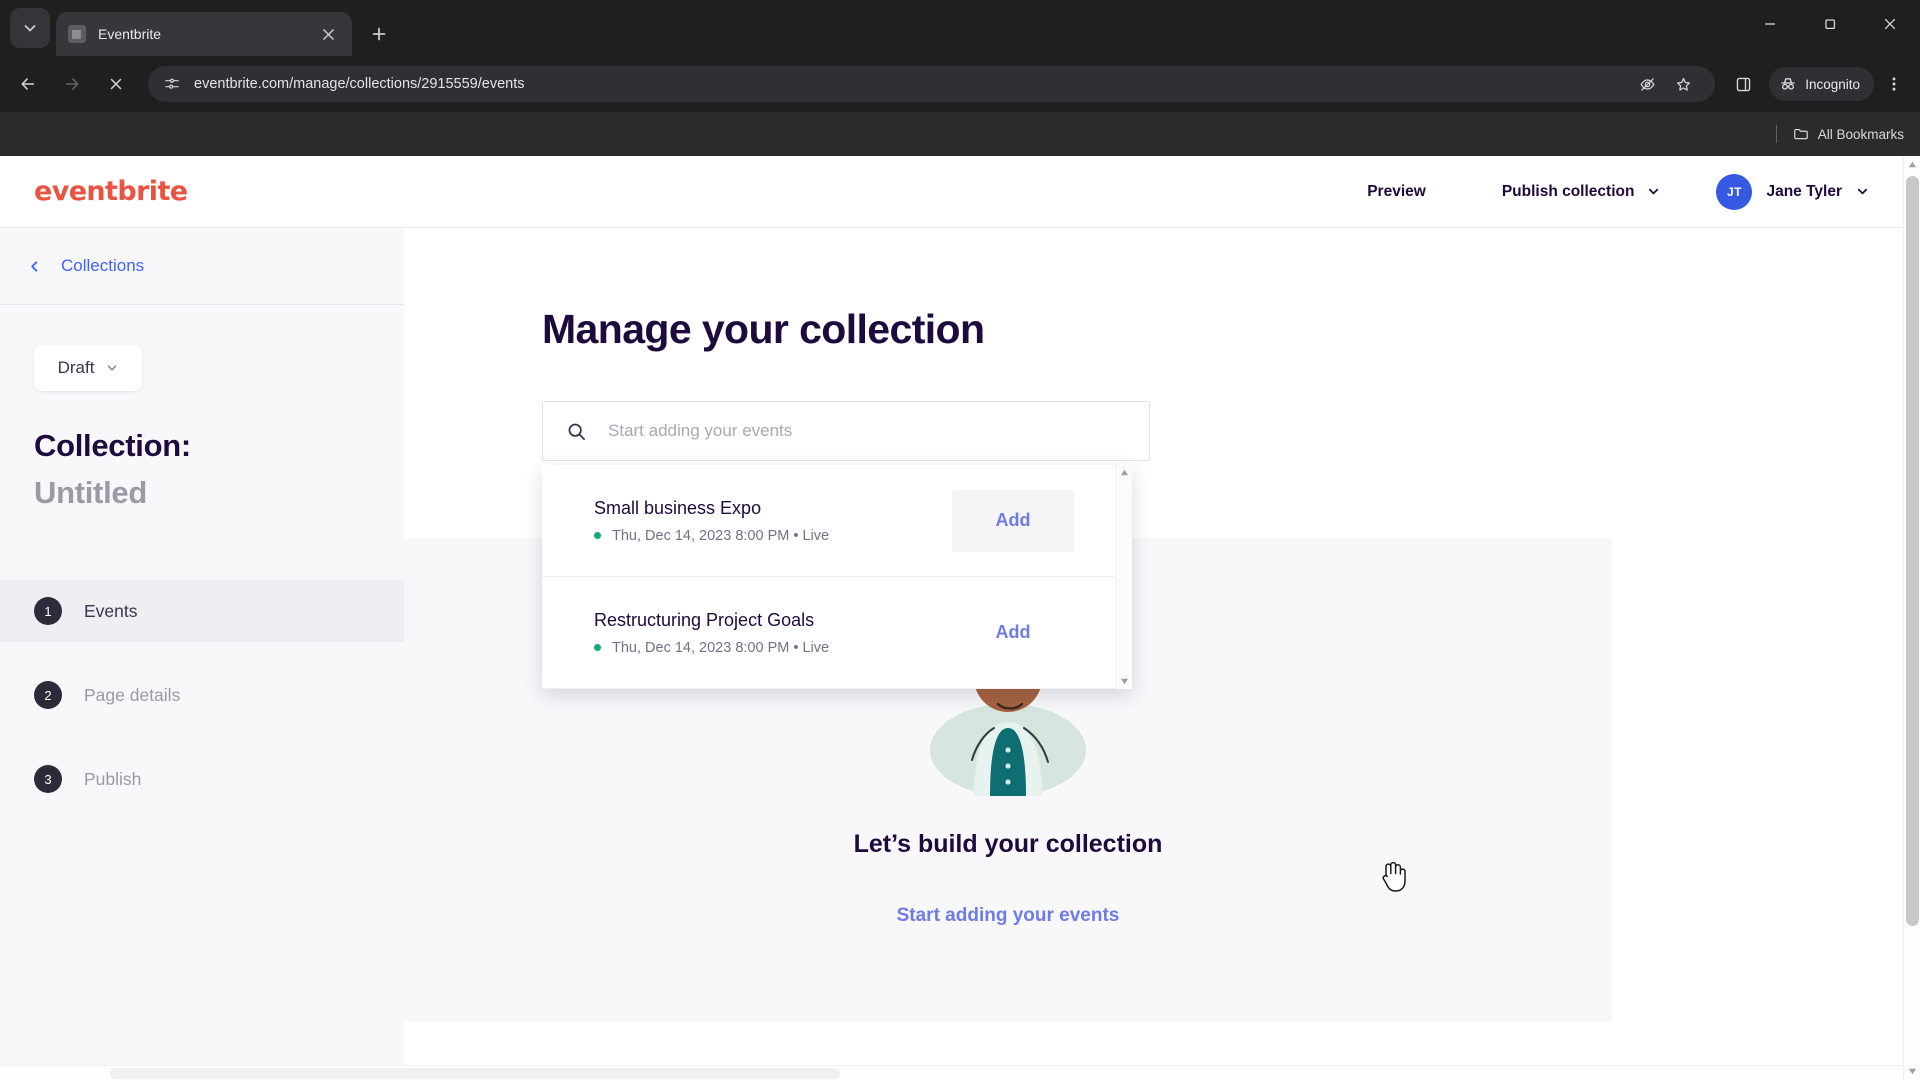 This screenshot has height=1080, width=1920. I want to click on status-dot-icon, so click(597, 535).